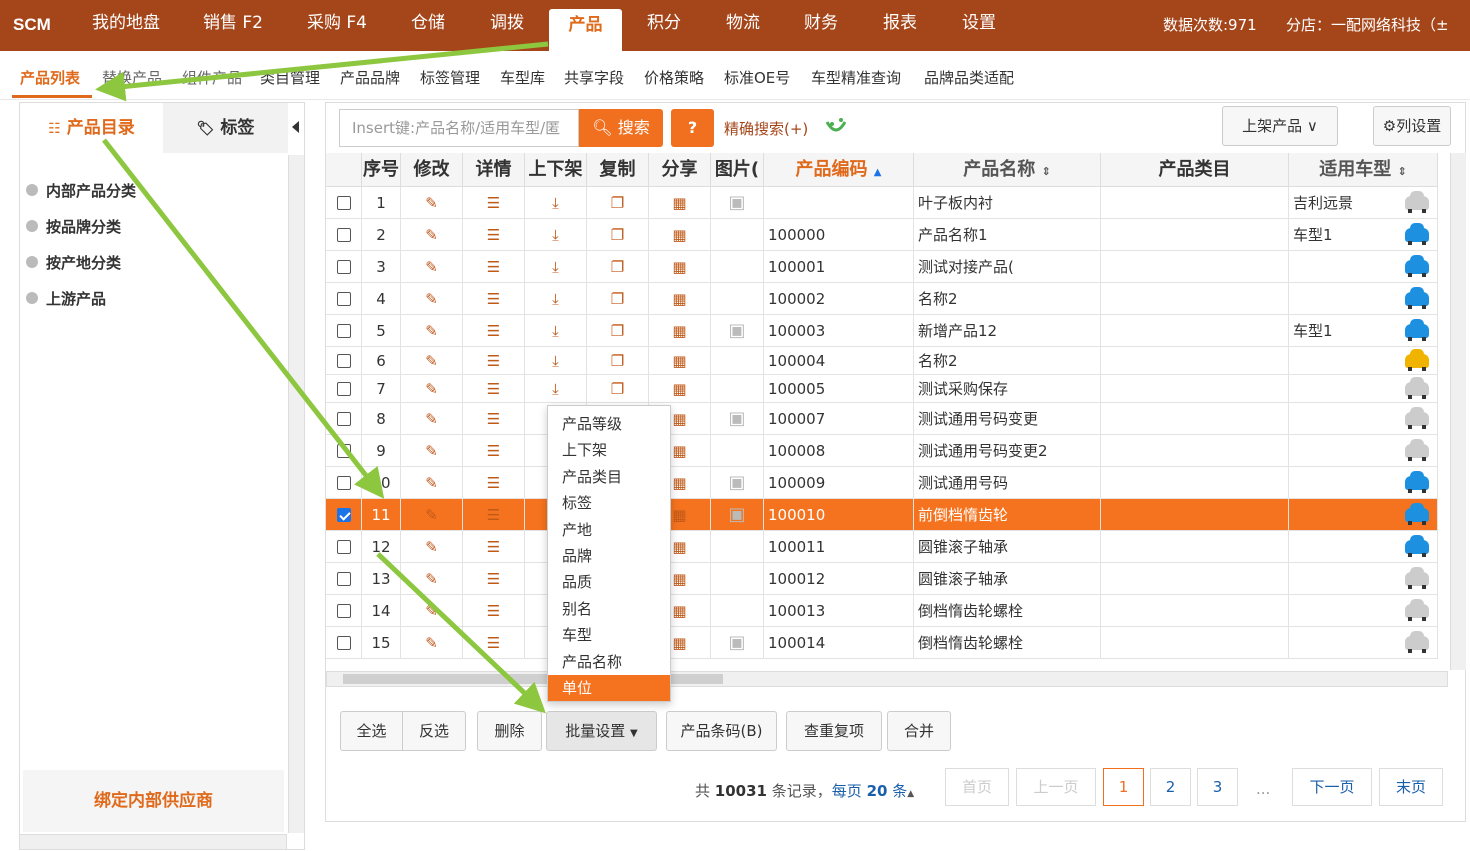  I want to click on bind-supplier-button: 绑定内部供应商, so click(153, 801).